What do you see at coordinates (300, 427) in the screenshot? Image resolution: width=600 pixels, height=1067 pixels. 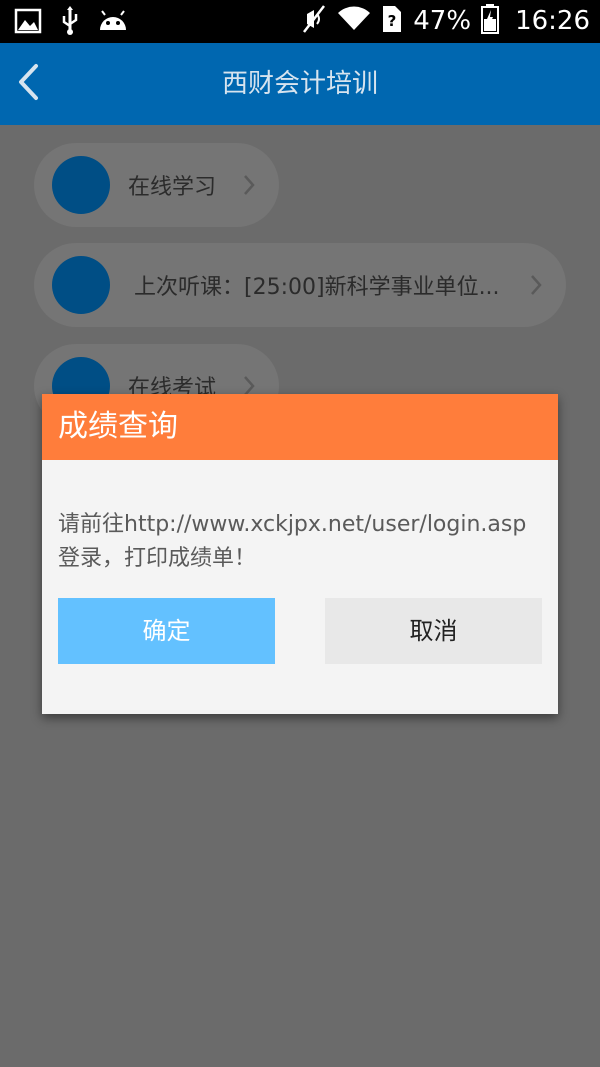 I see `dialog-title: 成绩查询` at bounding box center [300, 427].